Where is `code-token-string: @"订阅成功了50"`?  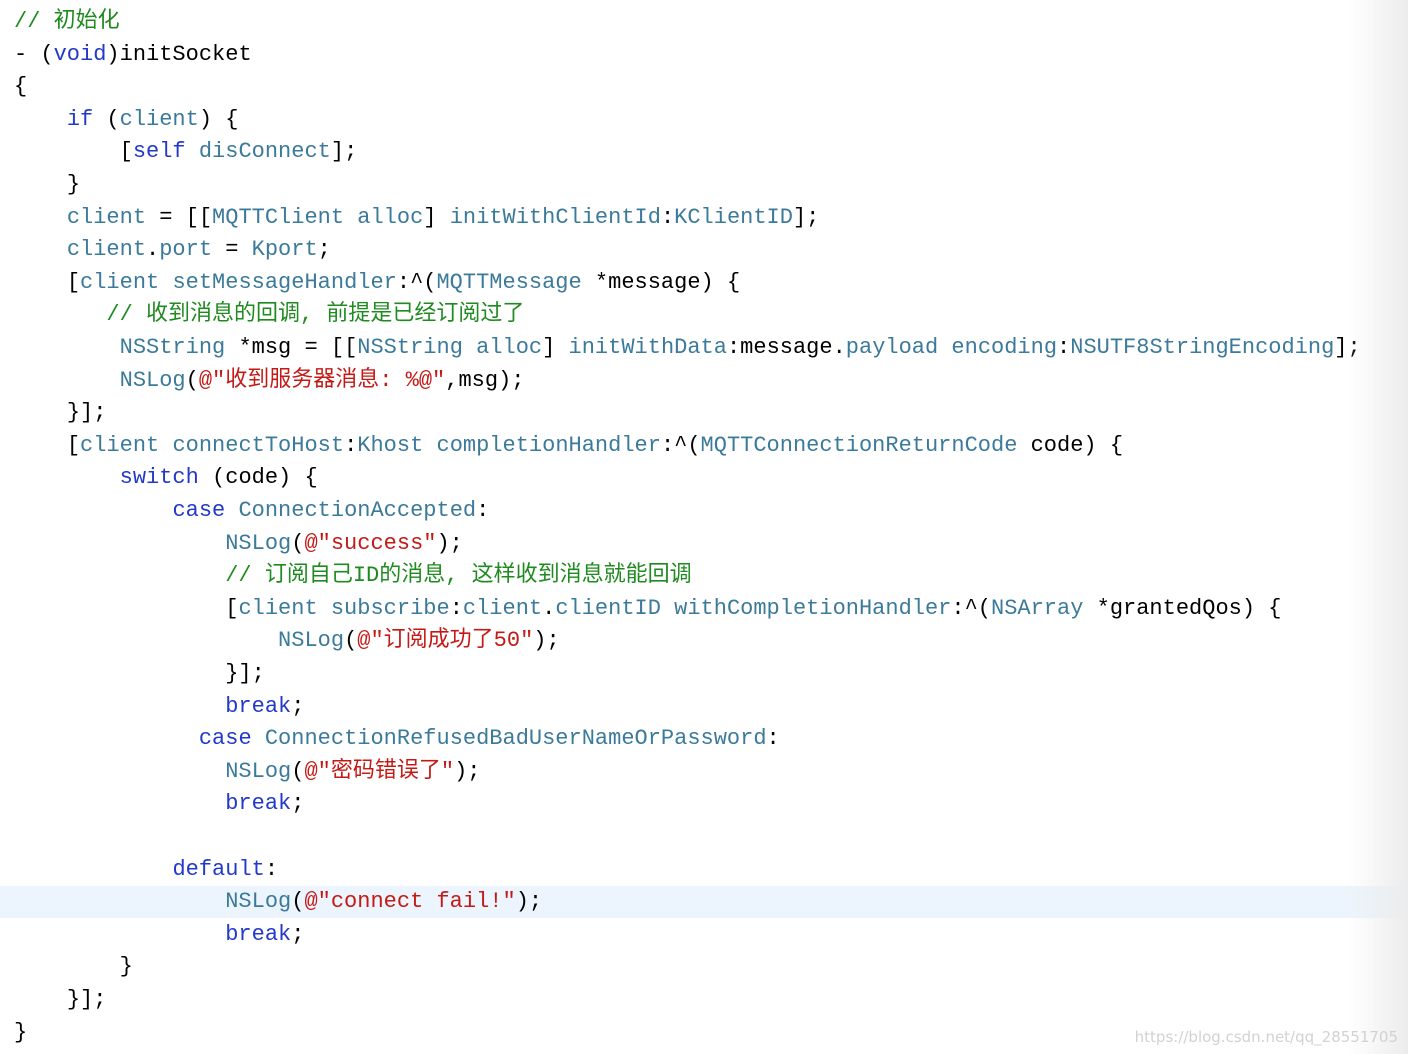 code-token-string: @"订阅成功了50" is located at coordinates (445, 641).